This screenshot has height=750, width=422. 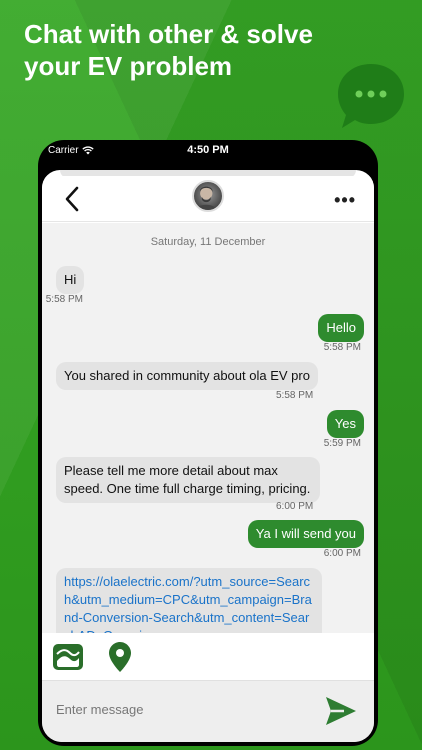 What do you see at coordinates (341, 711) in the screenshot?
I see `send-icon` at bounding box center [341, 711].